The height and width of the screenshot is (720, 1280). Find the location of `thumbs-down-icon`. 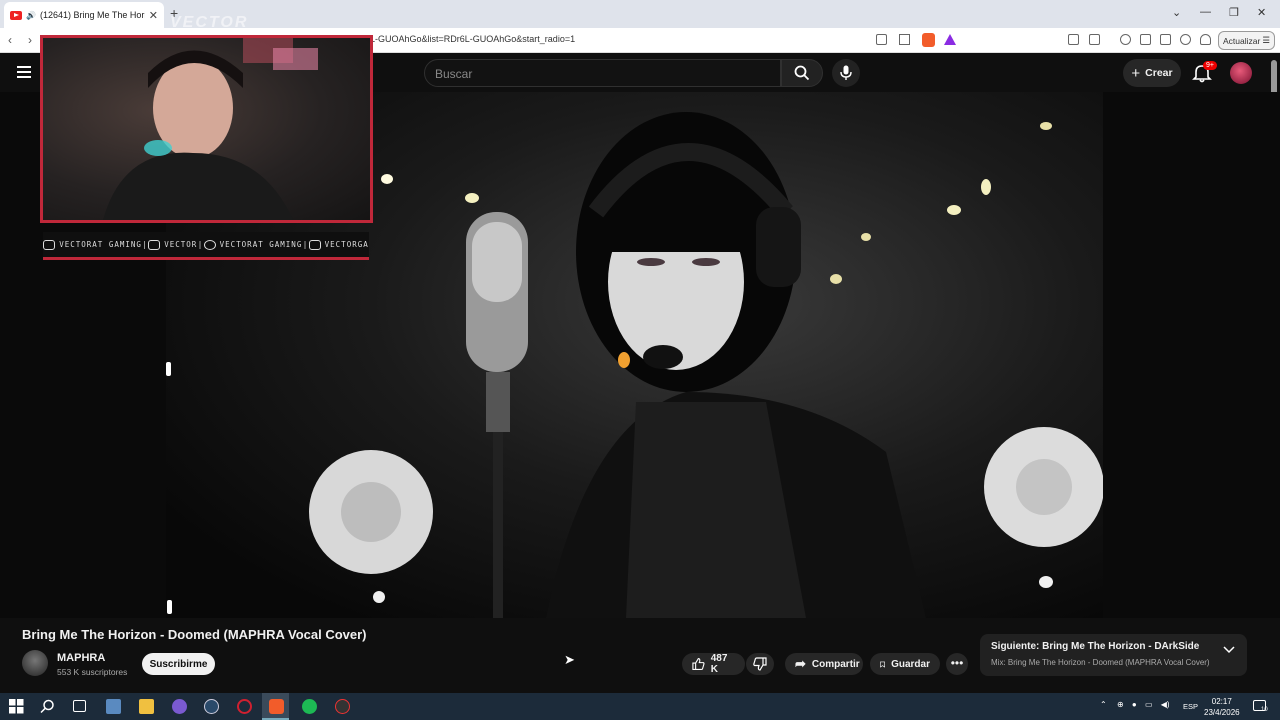

thumbs-down-icon is located at coordinates (760, 664).